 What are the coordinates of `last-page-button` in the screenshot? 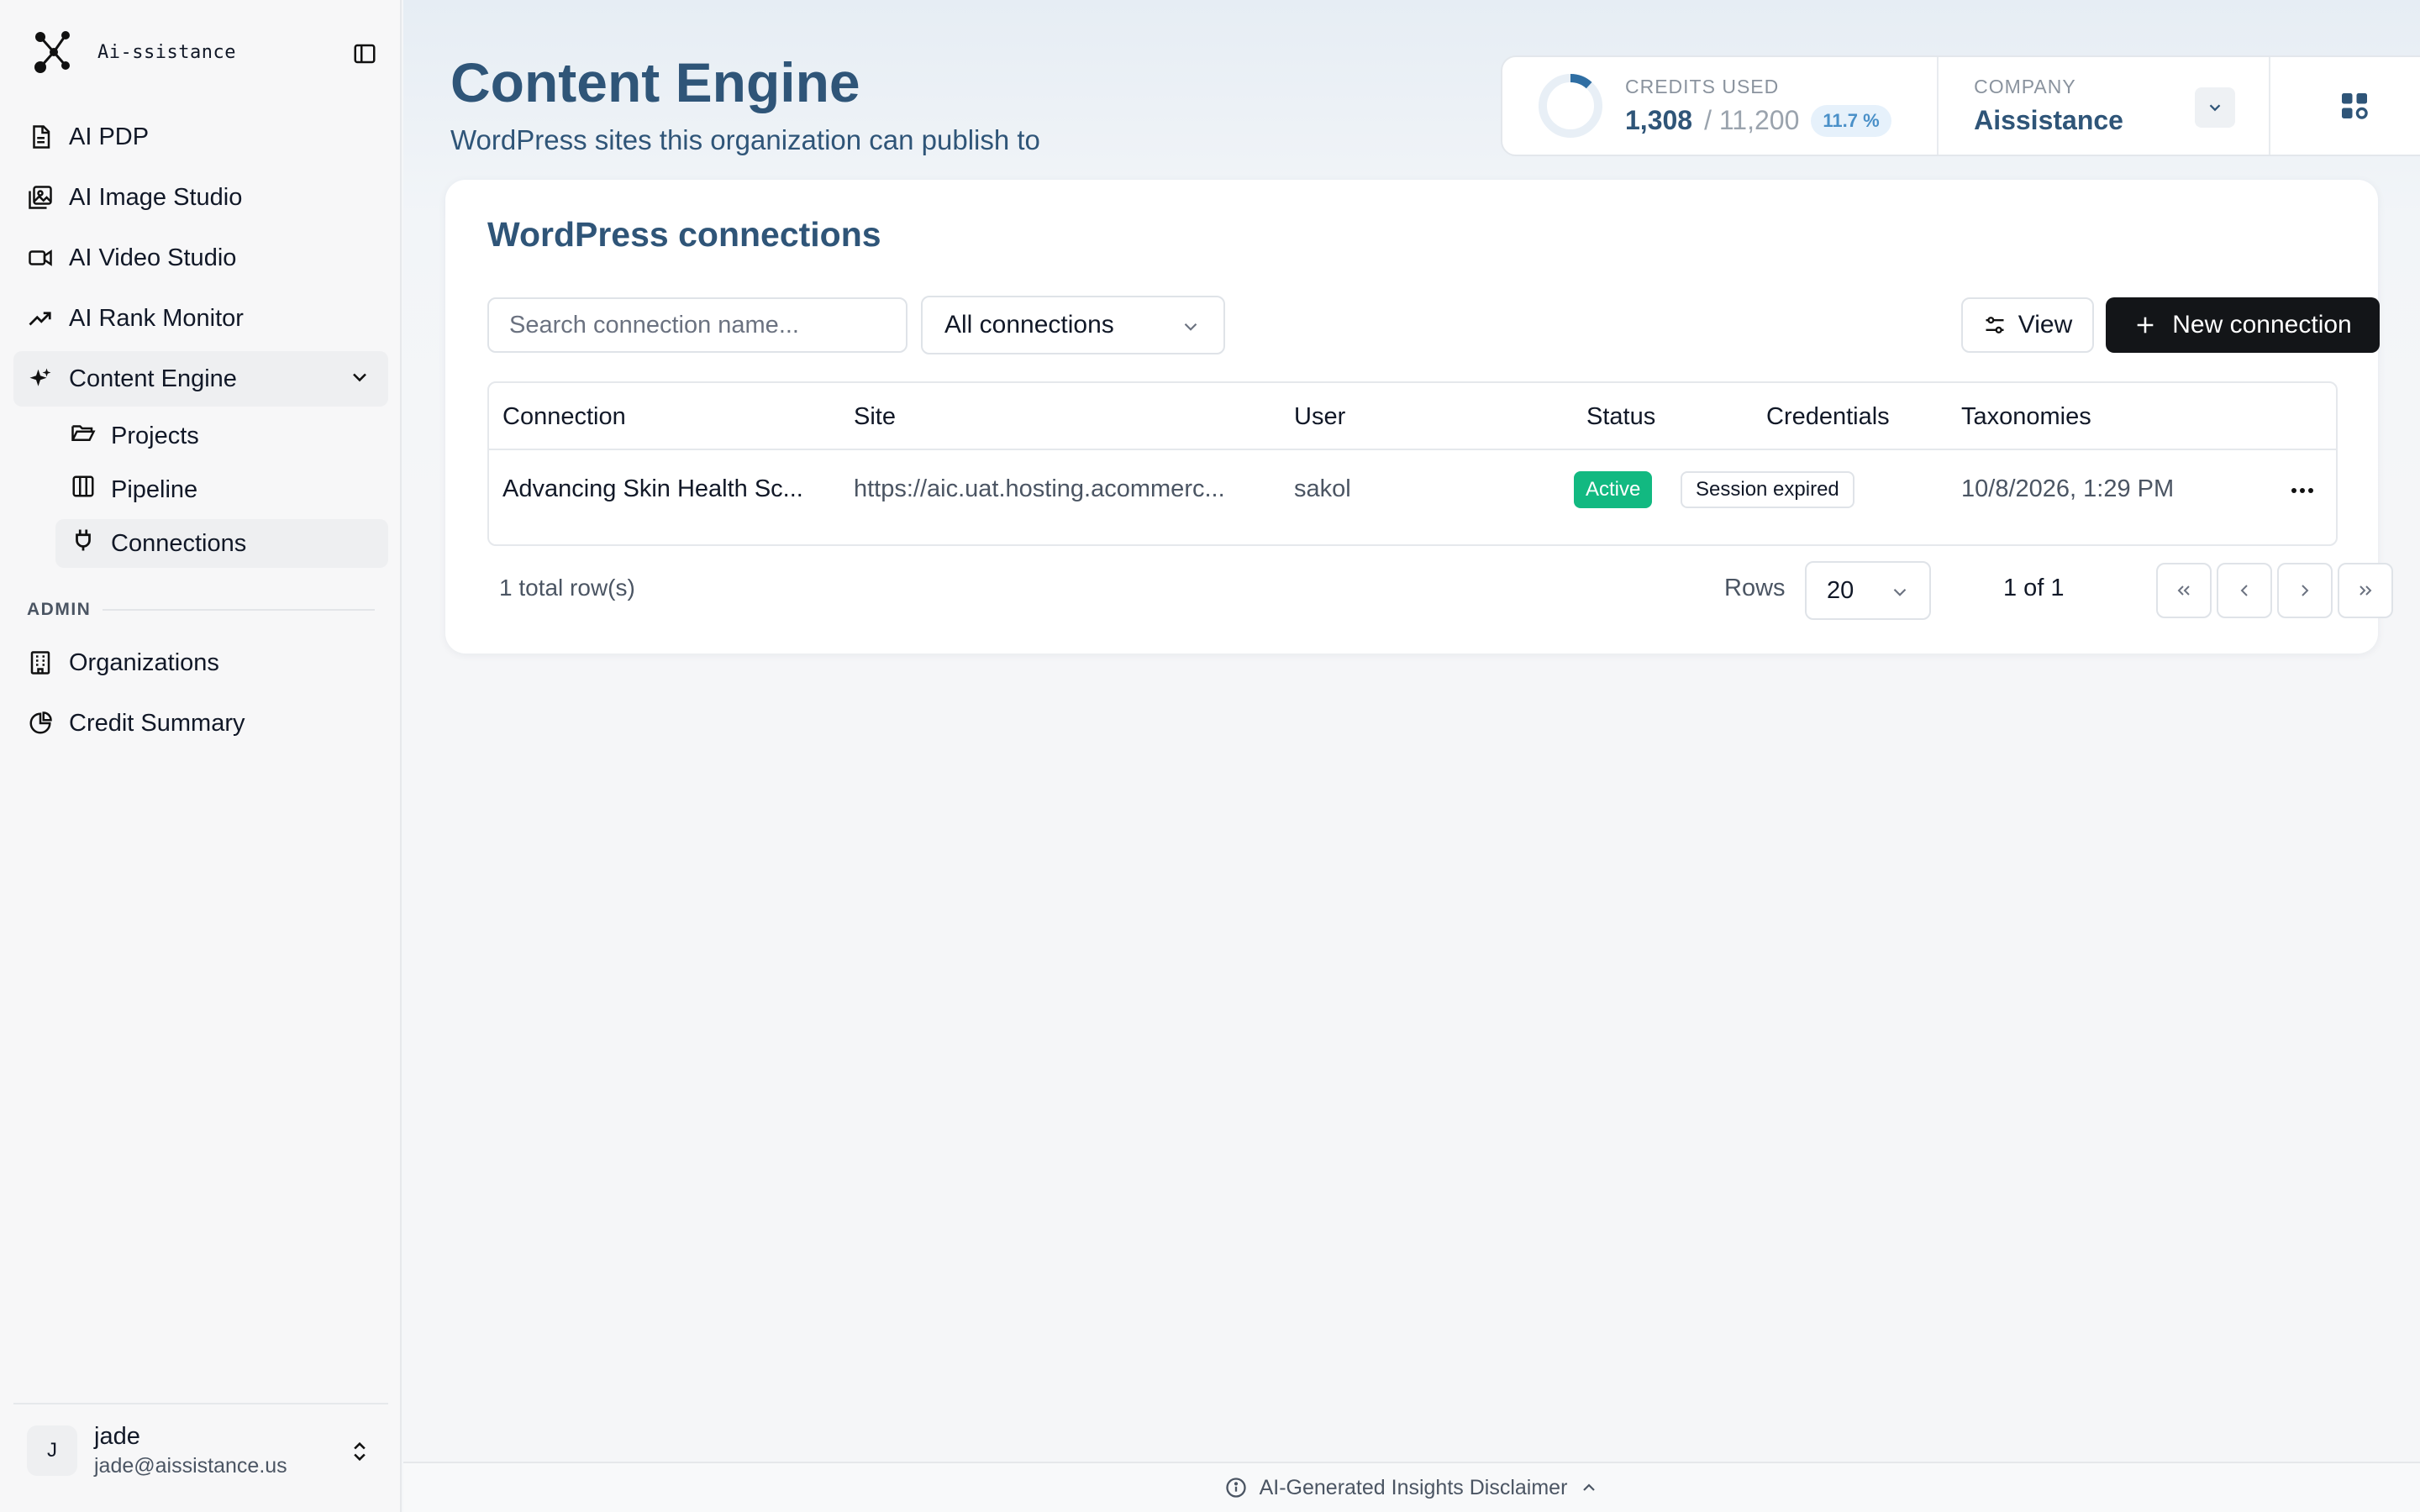 It's located at (2365, 590).